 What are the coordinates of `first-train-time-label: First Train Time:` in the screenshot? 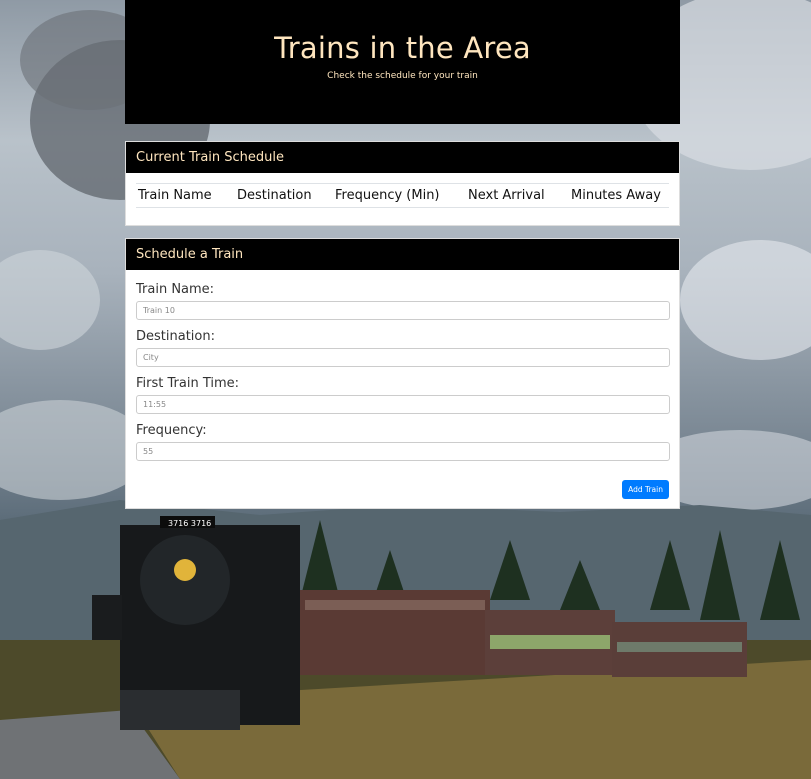 It's located at (188, 383).